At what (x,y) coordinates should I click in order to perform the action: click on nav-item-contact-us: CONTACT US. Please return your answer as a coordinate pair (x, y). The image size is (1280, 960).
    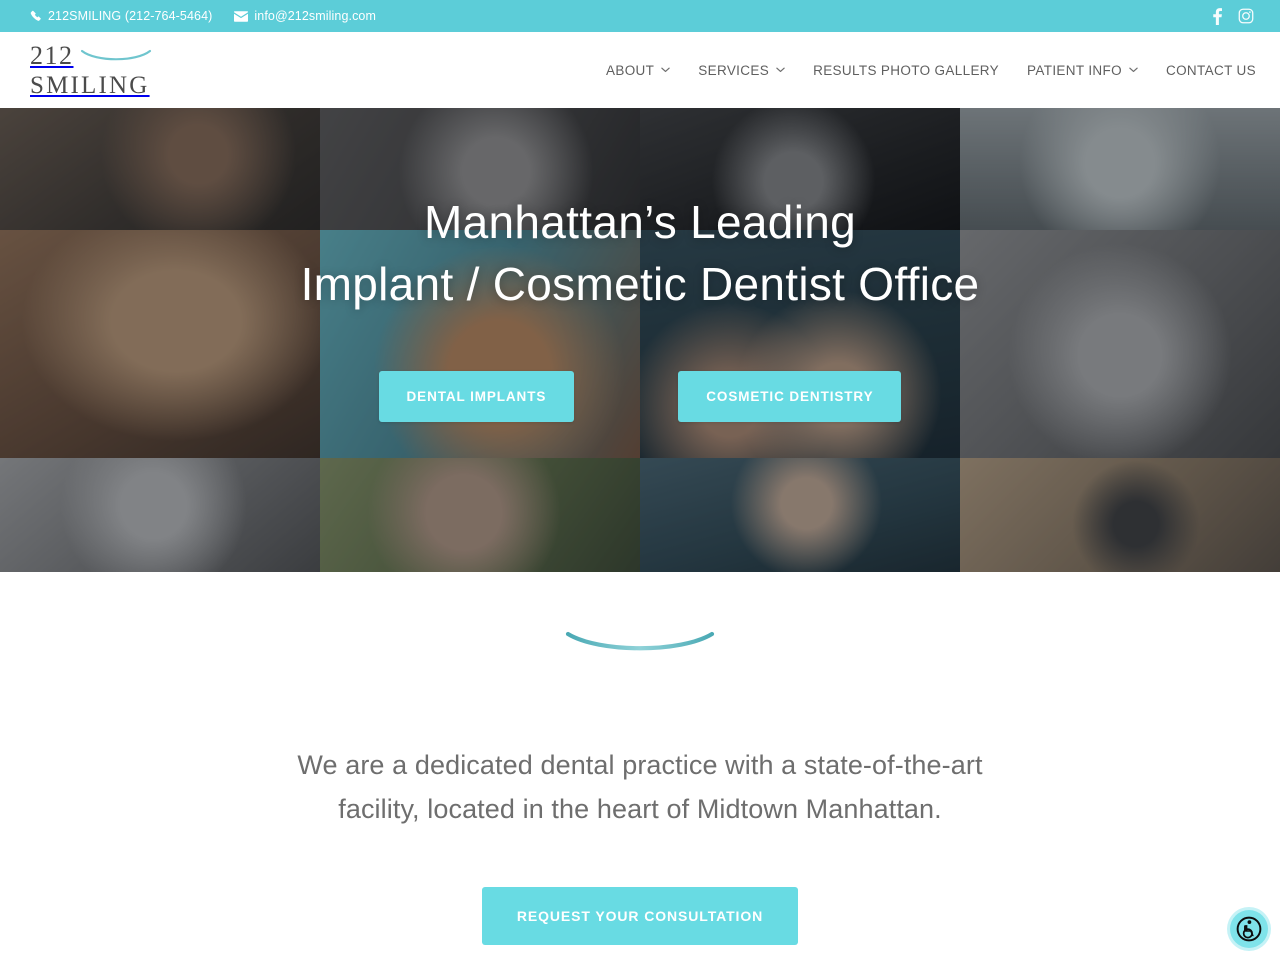
    Looking at the image, I should click on (1204, 70).